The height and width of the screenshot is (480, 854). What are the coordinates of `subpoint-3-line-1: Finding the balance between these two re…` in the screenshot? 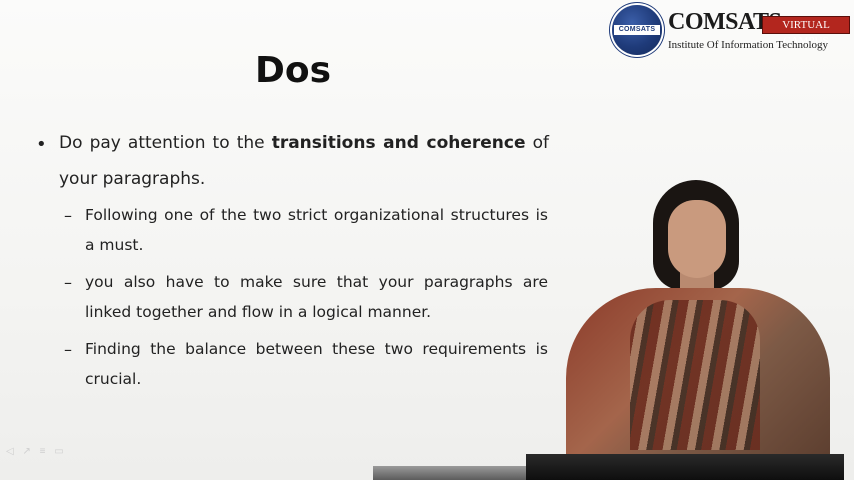 It's located at (316, 349).